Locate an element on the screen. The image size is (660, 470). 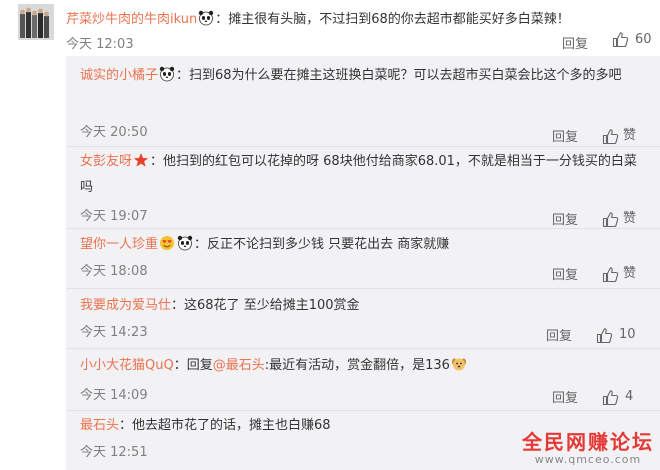
like-count: 4 is located at coordinates (629, 396).